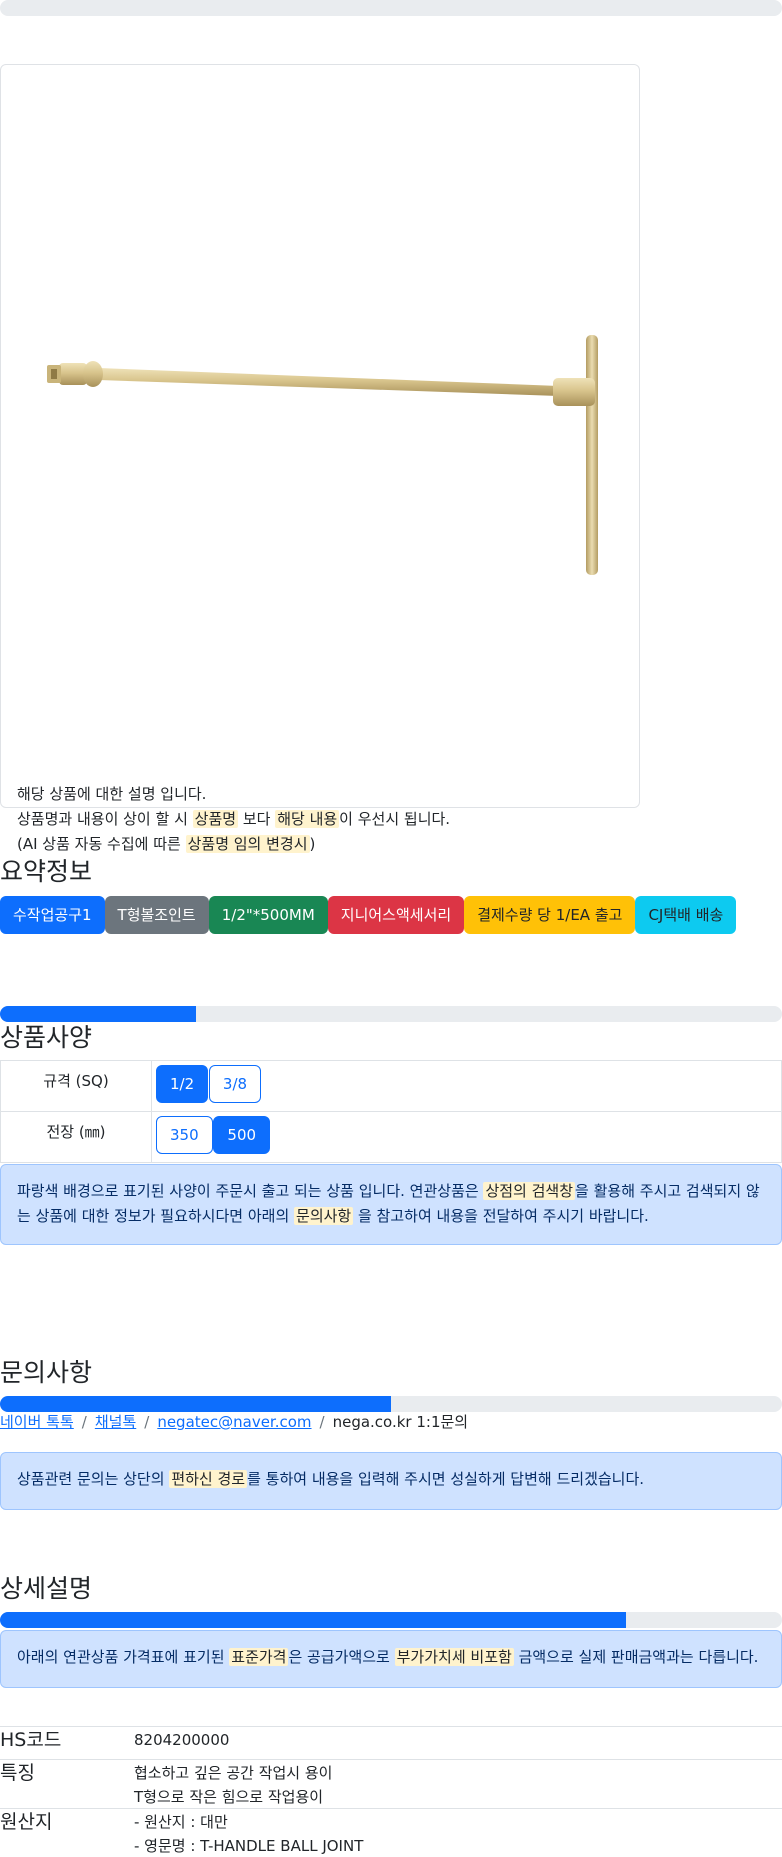 The height and width of the screenshot is (1857, 782). Describe the element at coordinates (31, 1740) in the screenshot. I see `info-key-hscode: HS코드` at that location.